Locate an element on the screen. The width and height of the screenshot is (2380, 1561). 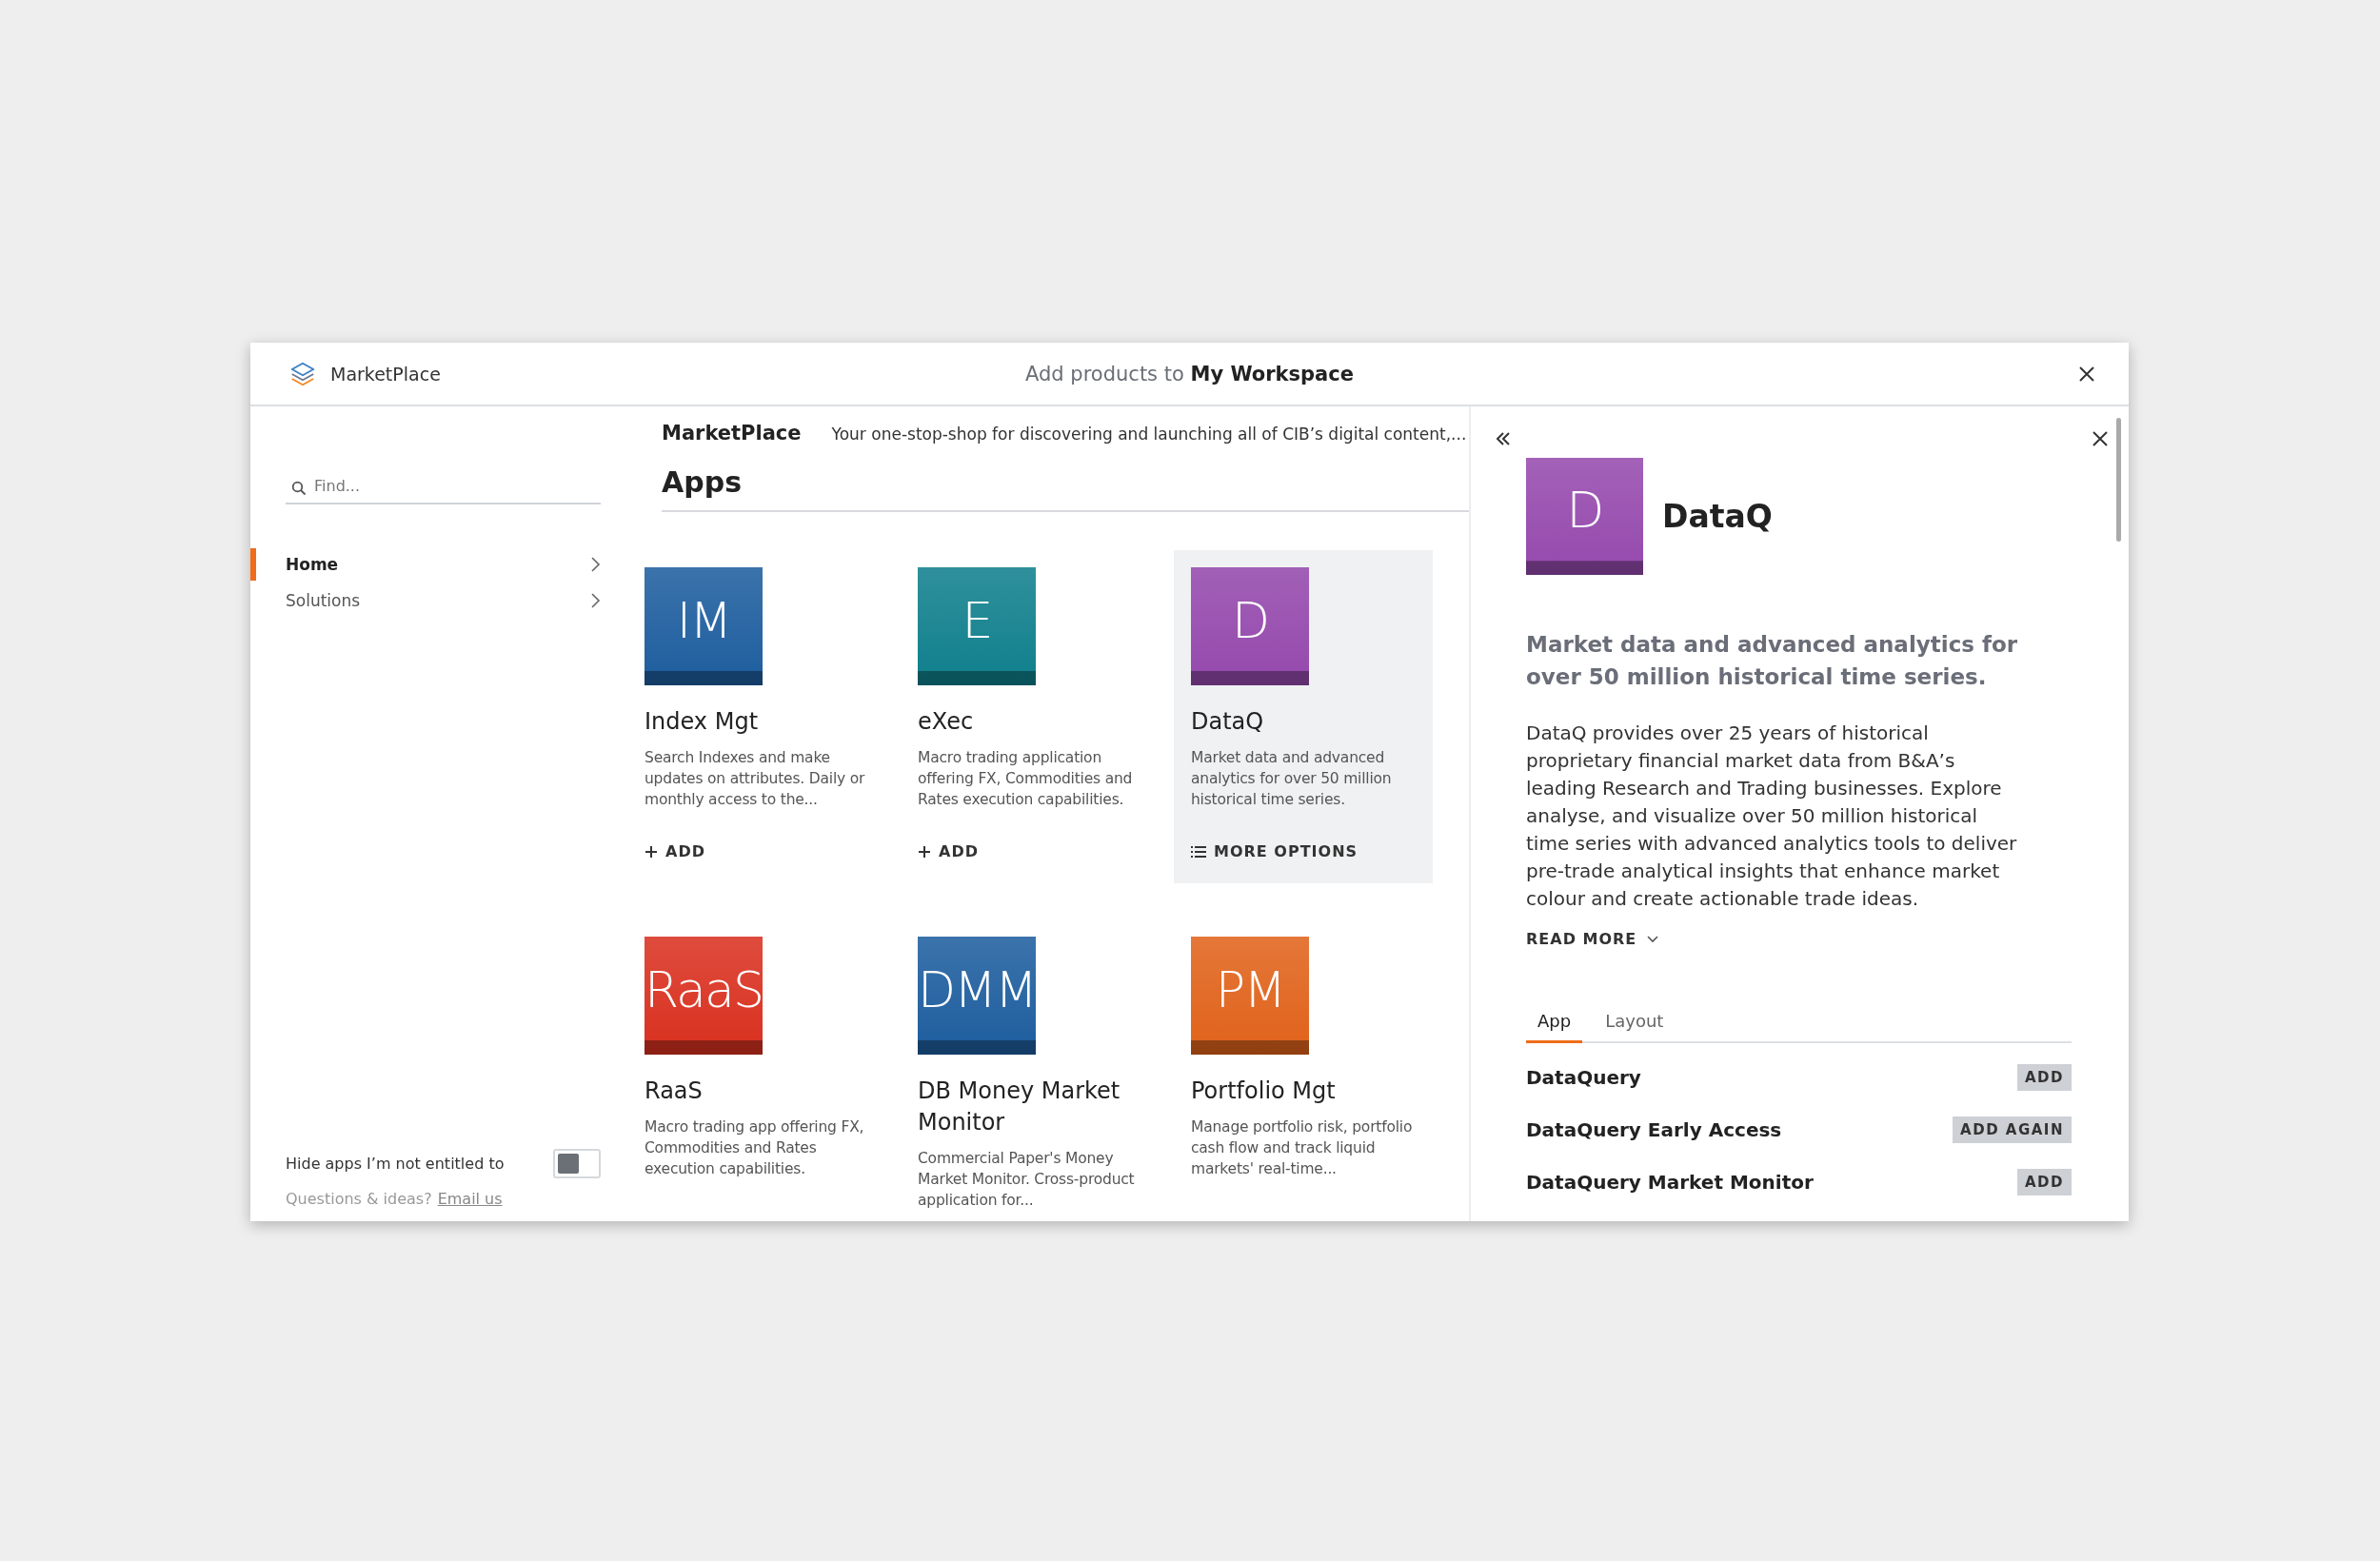
app-description: Macro trading app offering FX, Commodities and Rates execution capabilities. is located at coordinates (755, 1148).